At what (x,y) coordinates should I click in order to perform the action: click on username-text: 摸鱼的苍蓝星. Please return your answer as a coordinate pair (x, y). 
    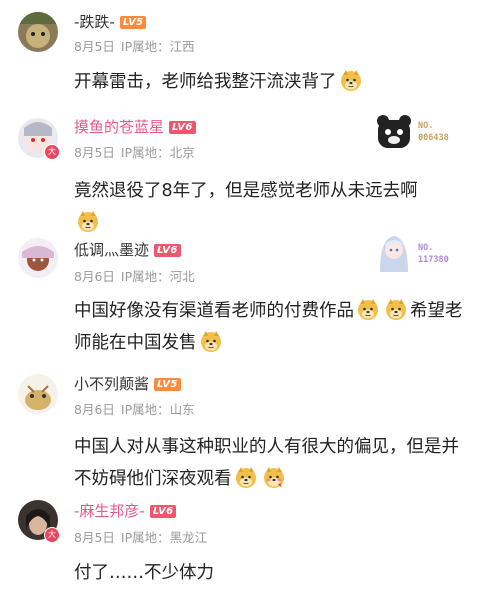
    Looking at the image, I should click on (119, 127).